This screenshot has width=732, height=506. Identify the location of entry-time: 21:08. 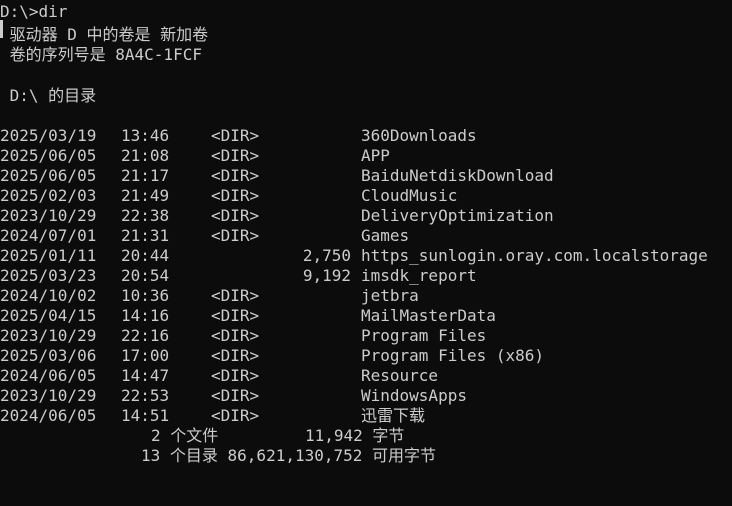
(145, 155).